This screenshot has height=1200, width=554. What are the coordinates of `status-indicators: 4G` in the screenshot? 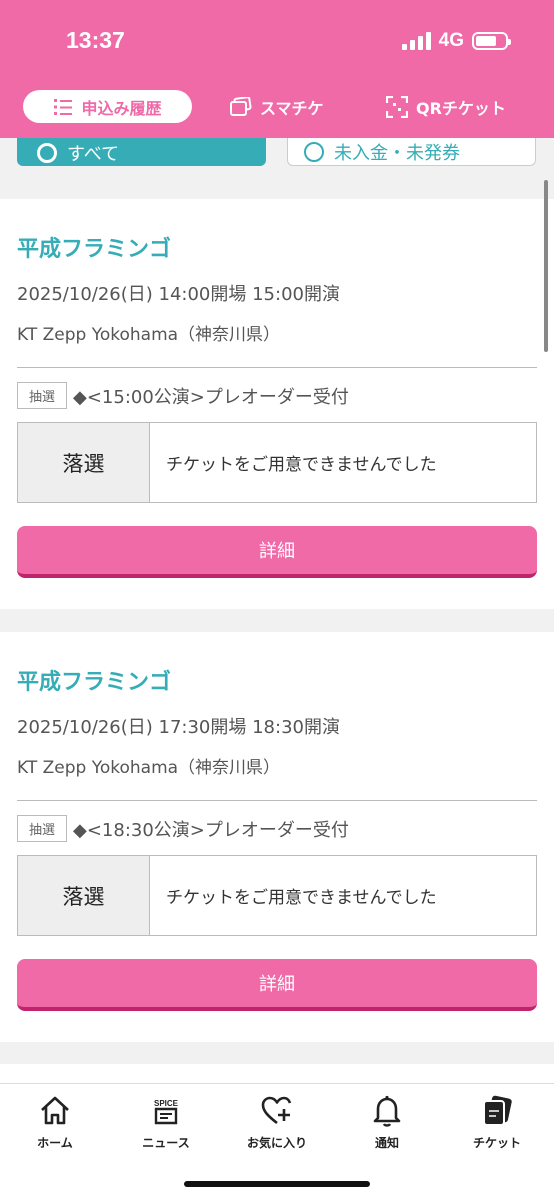 It's located at (456, 41).